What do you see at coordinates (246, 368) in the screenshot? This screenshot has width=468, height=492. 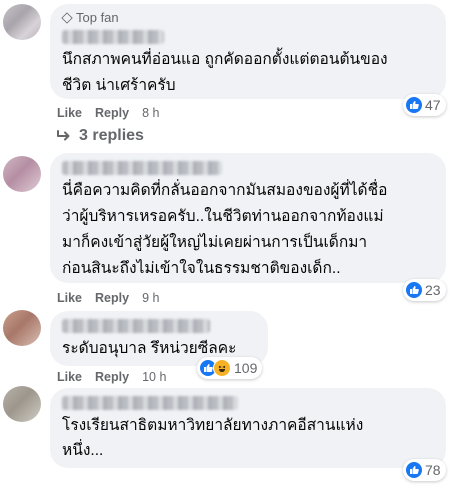 I see `reaction-count: 109` at bounding box center [246, 368].